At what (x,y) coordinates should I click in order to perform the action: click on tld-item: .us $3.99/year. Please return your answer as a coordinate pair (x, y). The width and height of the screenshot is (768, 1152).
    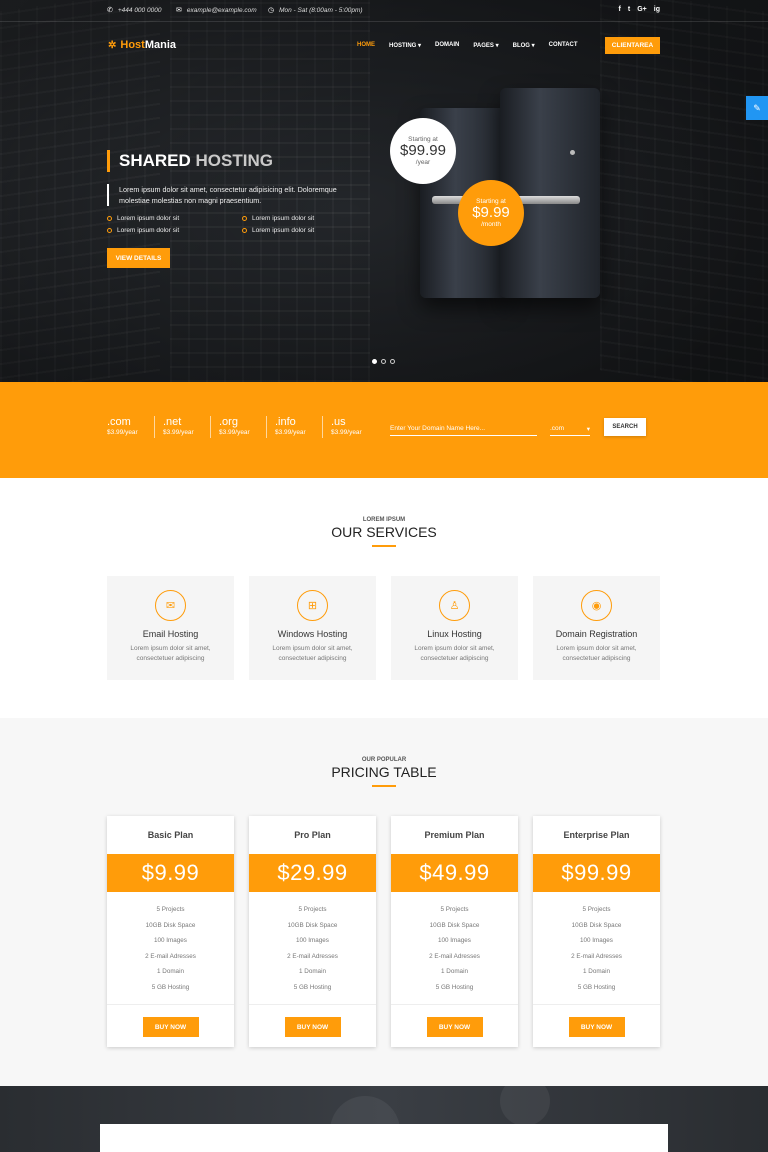
    Looking at the image, I should click on (342, 427).